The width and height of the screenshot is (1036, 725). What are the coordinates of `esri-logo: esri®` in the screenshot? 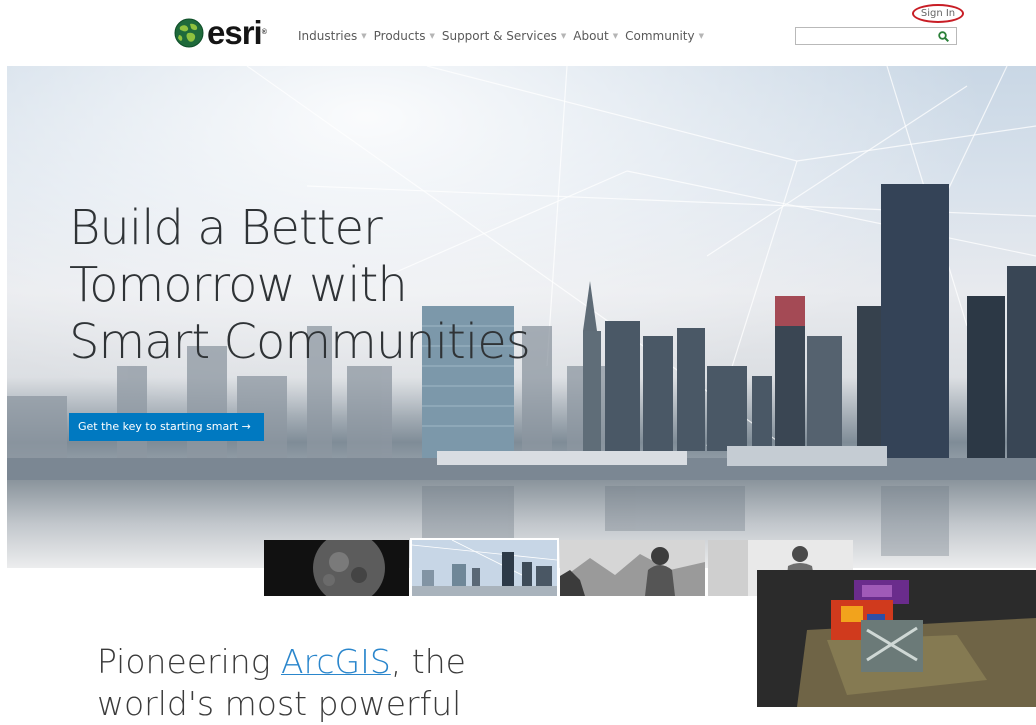 It's located at (220, 32).